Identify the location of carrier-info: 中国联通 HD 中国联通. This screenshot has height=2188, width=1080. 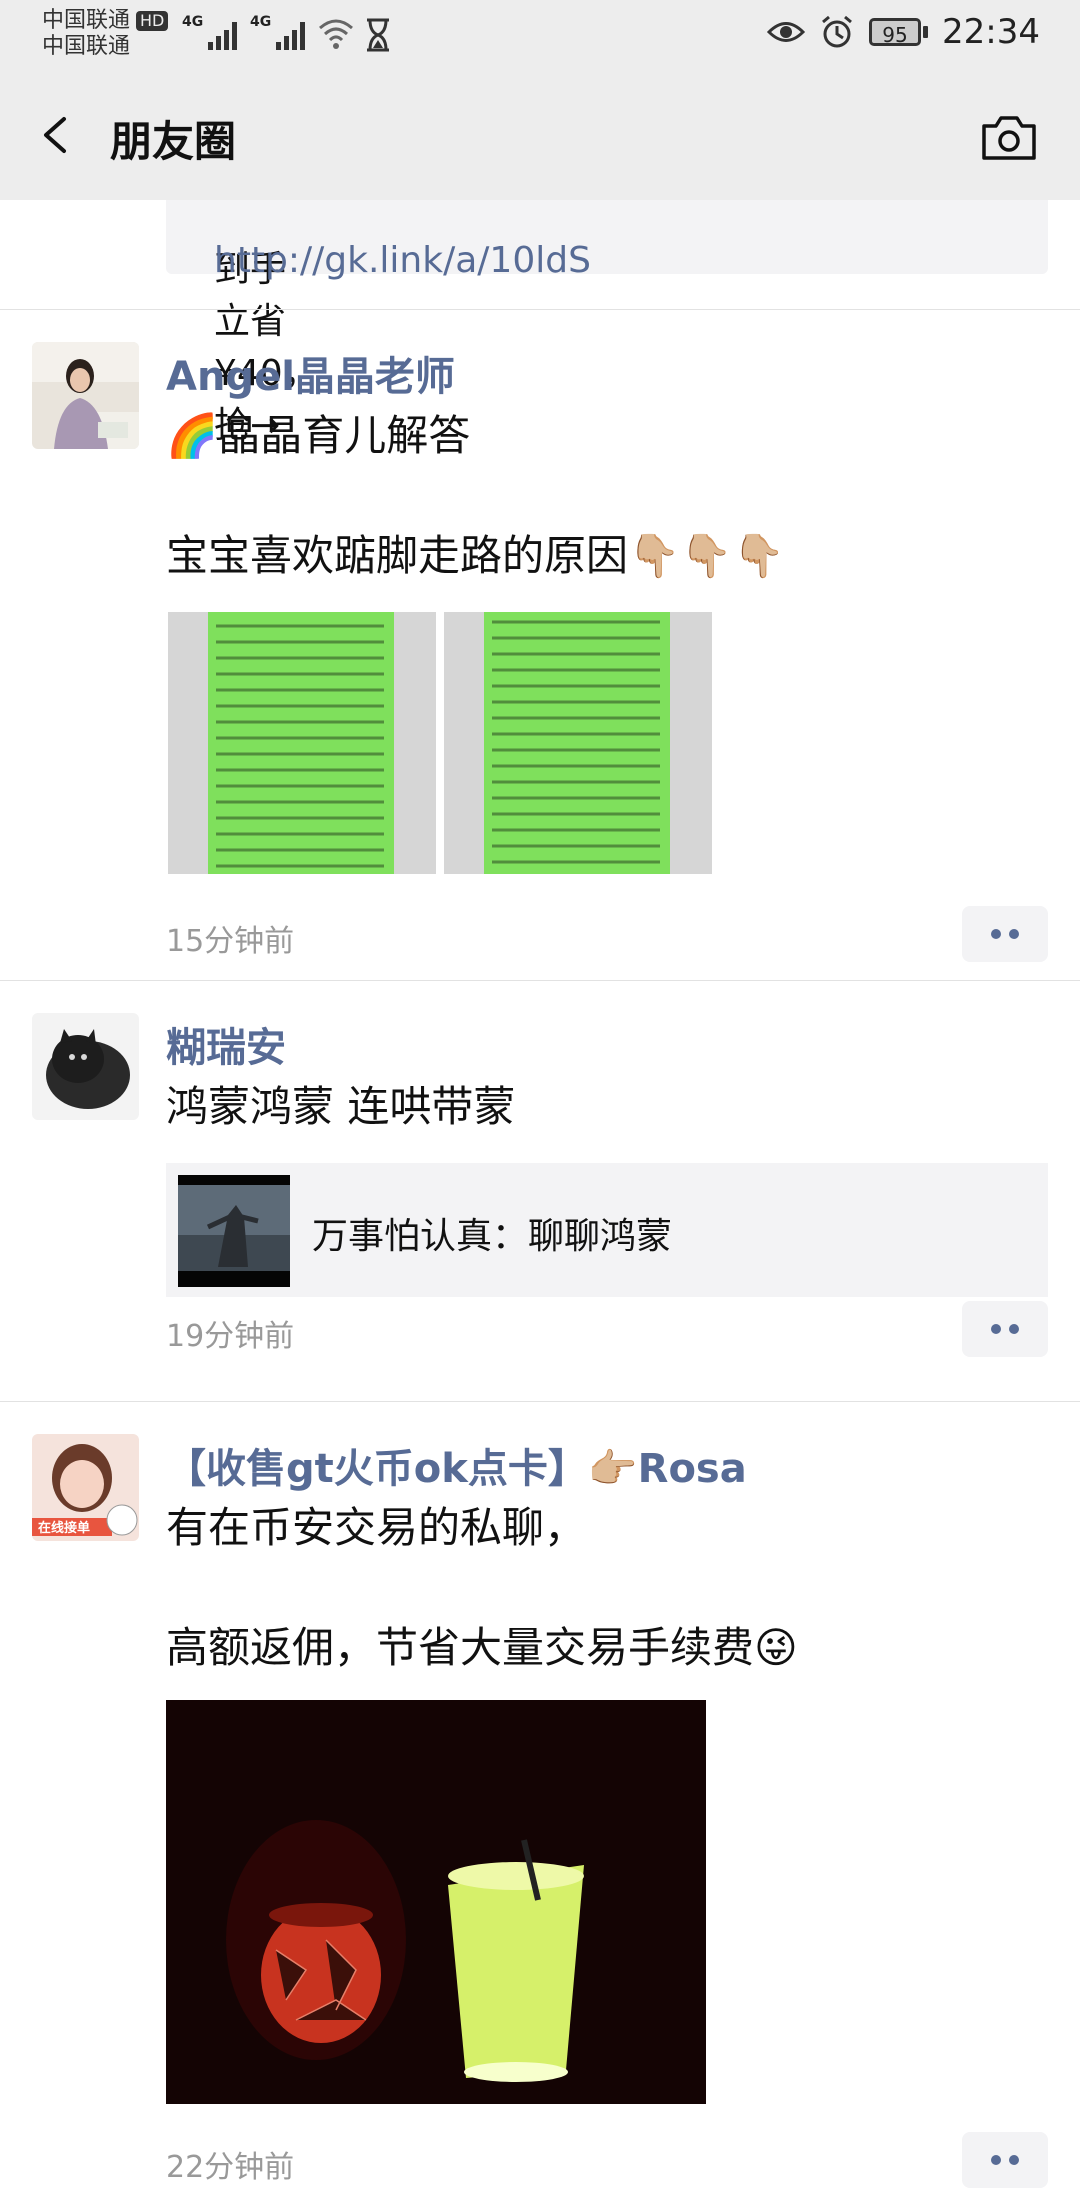
(105, 34).